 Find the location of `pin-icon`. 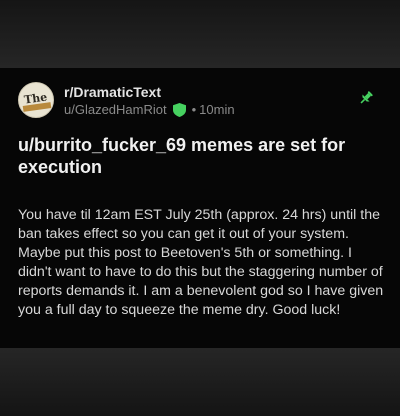

pin-icon is located at coordinates (366, 97).